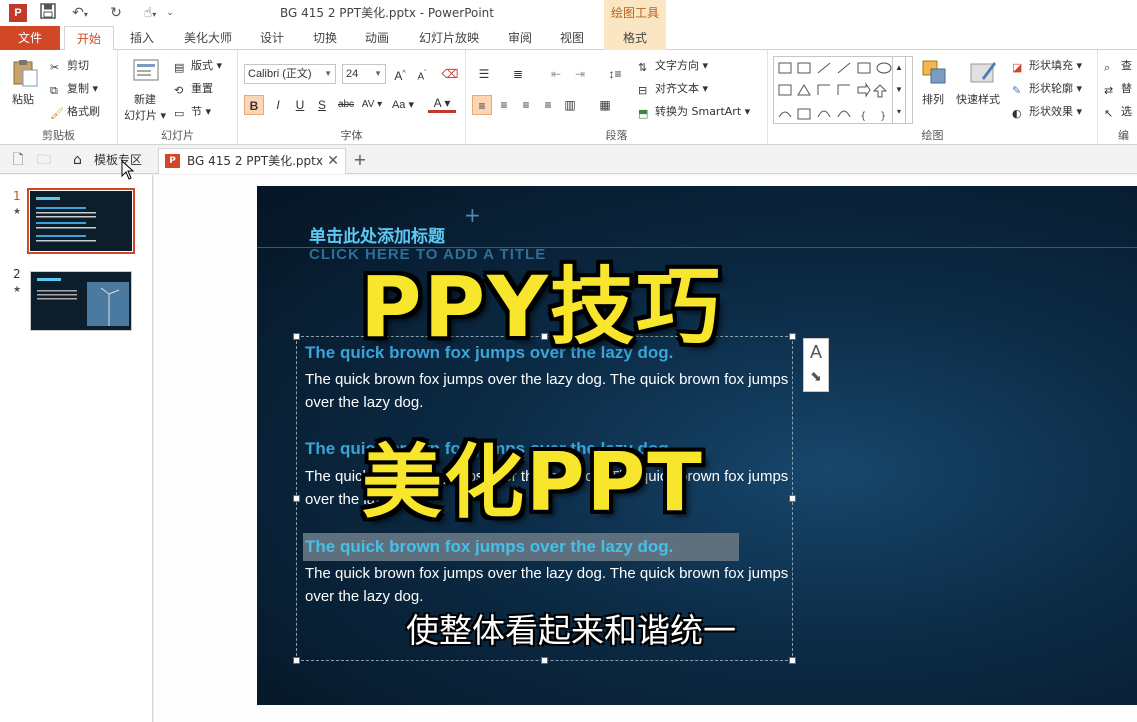 This screenshot has width=1137, height=722. I want to click on tab-beautify-master: 美化大师, so click(208, 38).